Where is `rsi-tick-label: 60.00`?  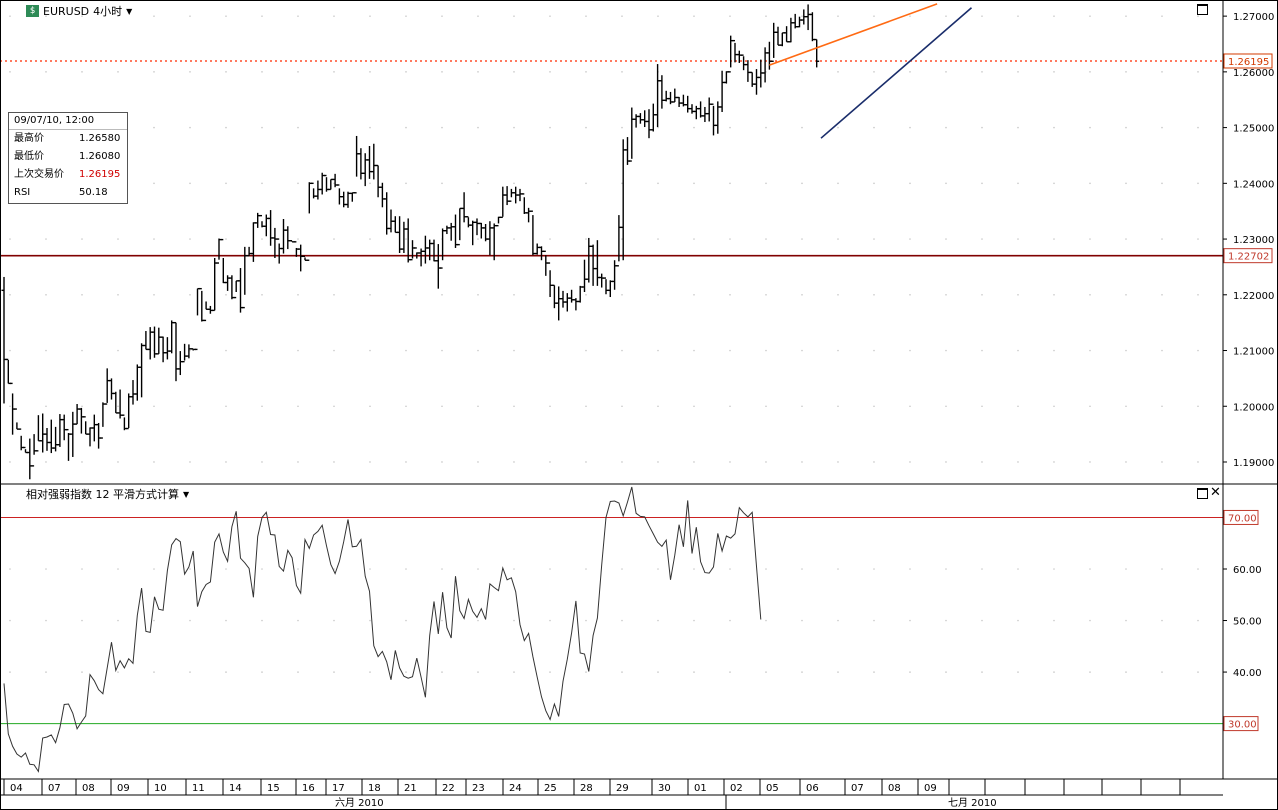 rsi-tick-label: 60.00 is located at coordinates (1247, 570).